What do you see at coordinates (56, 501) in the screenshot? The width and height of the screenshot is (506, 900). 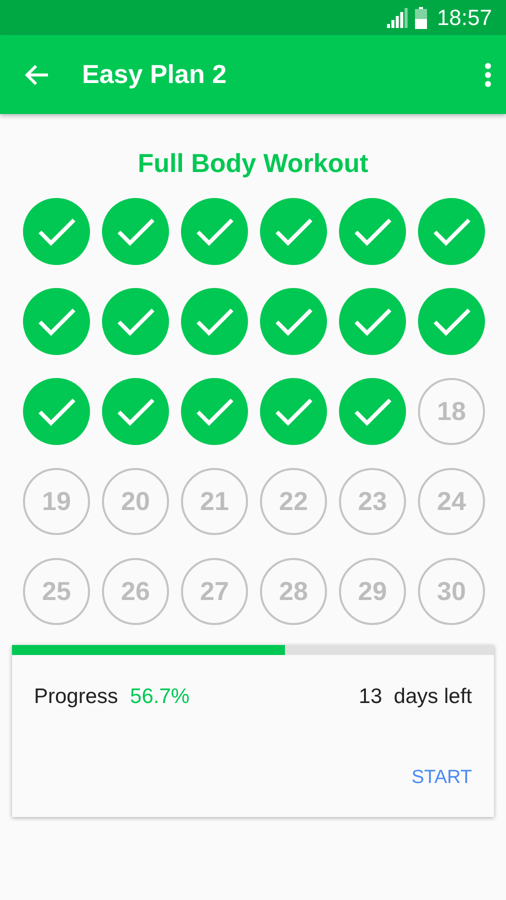 I see `day-button: 19` at bounding box center [56, 501].